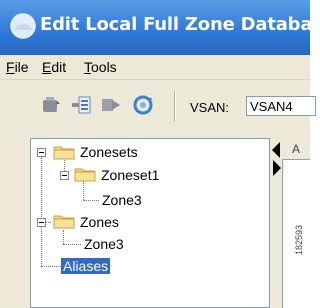  Describe the element at coordinates (281, 106) in the screenshot. I see `vsan-select: VSAN4` at that location.